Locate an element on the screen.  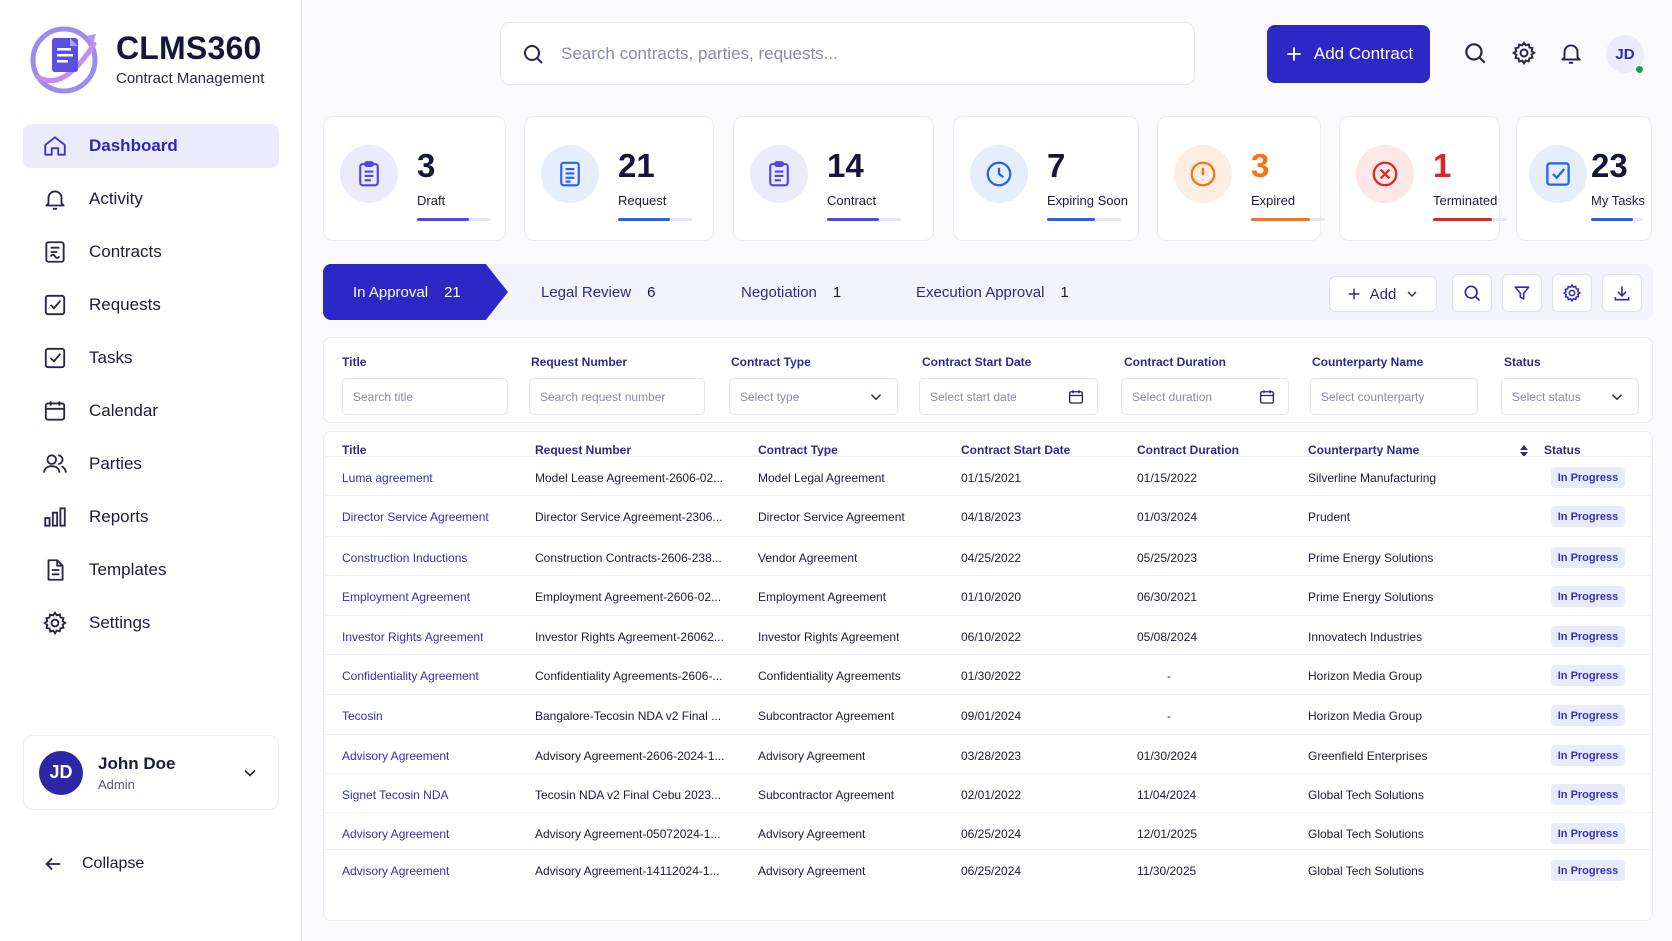
sidebar-item-label: Reports is located at coordinates (119, 516).